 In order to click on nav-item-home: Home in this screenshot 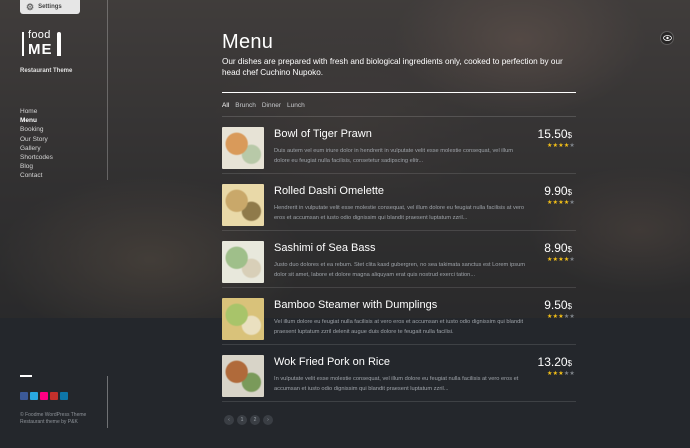, I will do `click(36, 111)`.